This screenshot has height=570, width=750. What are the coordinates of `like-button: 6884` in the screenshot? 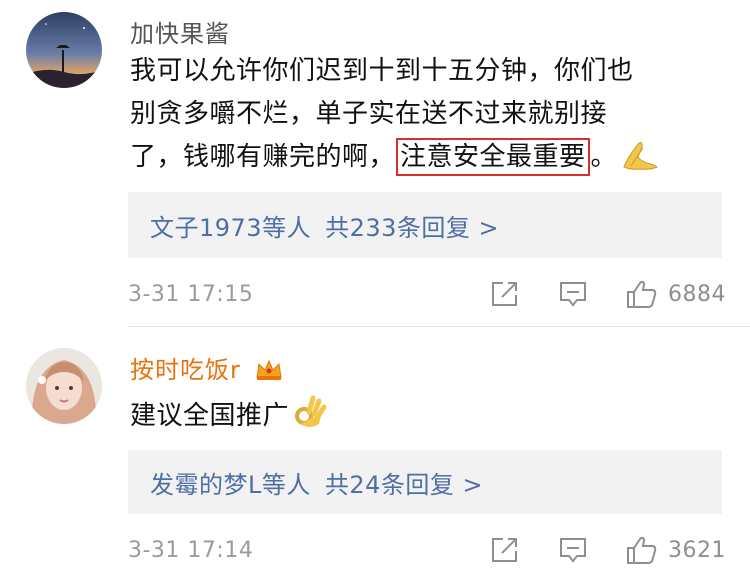 It's located at (676, 294).